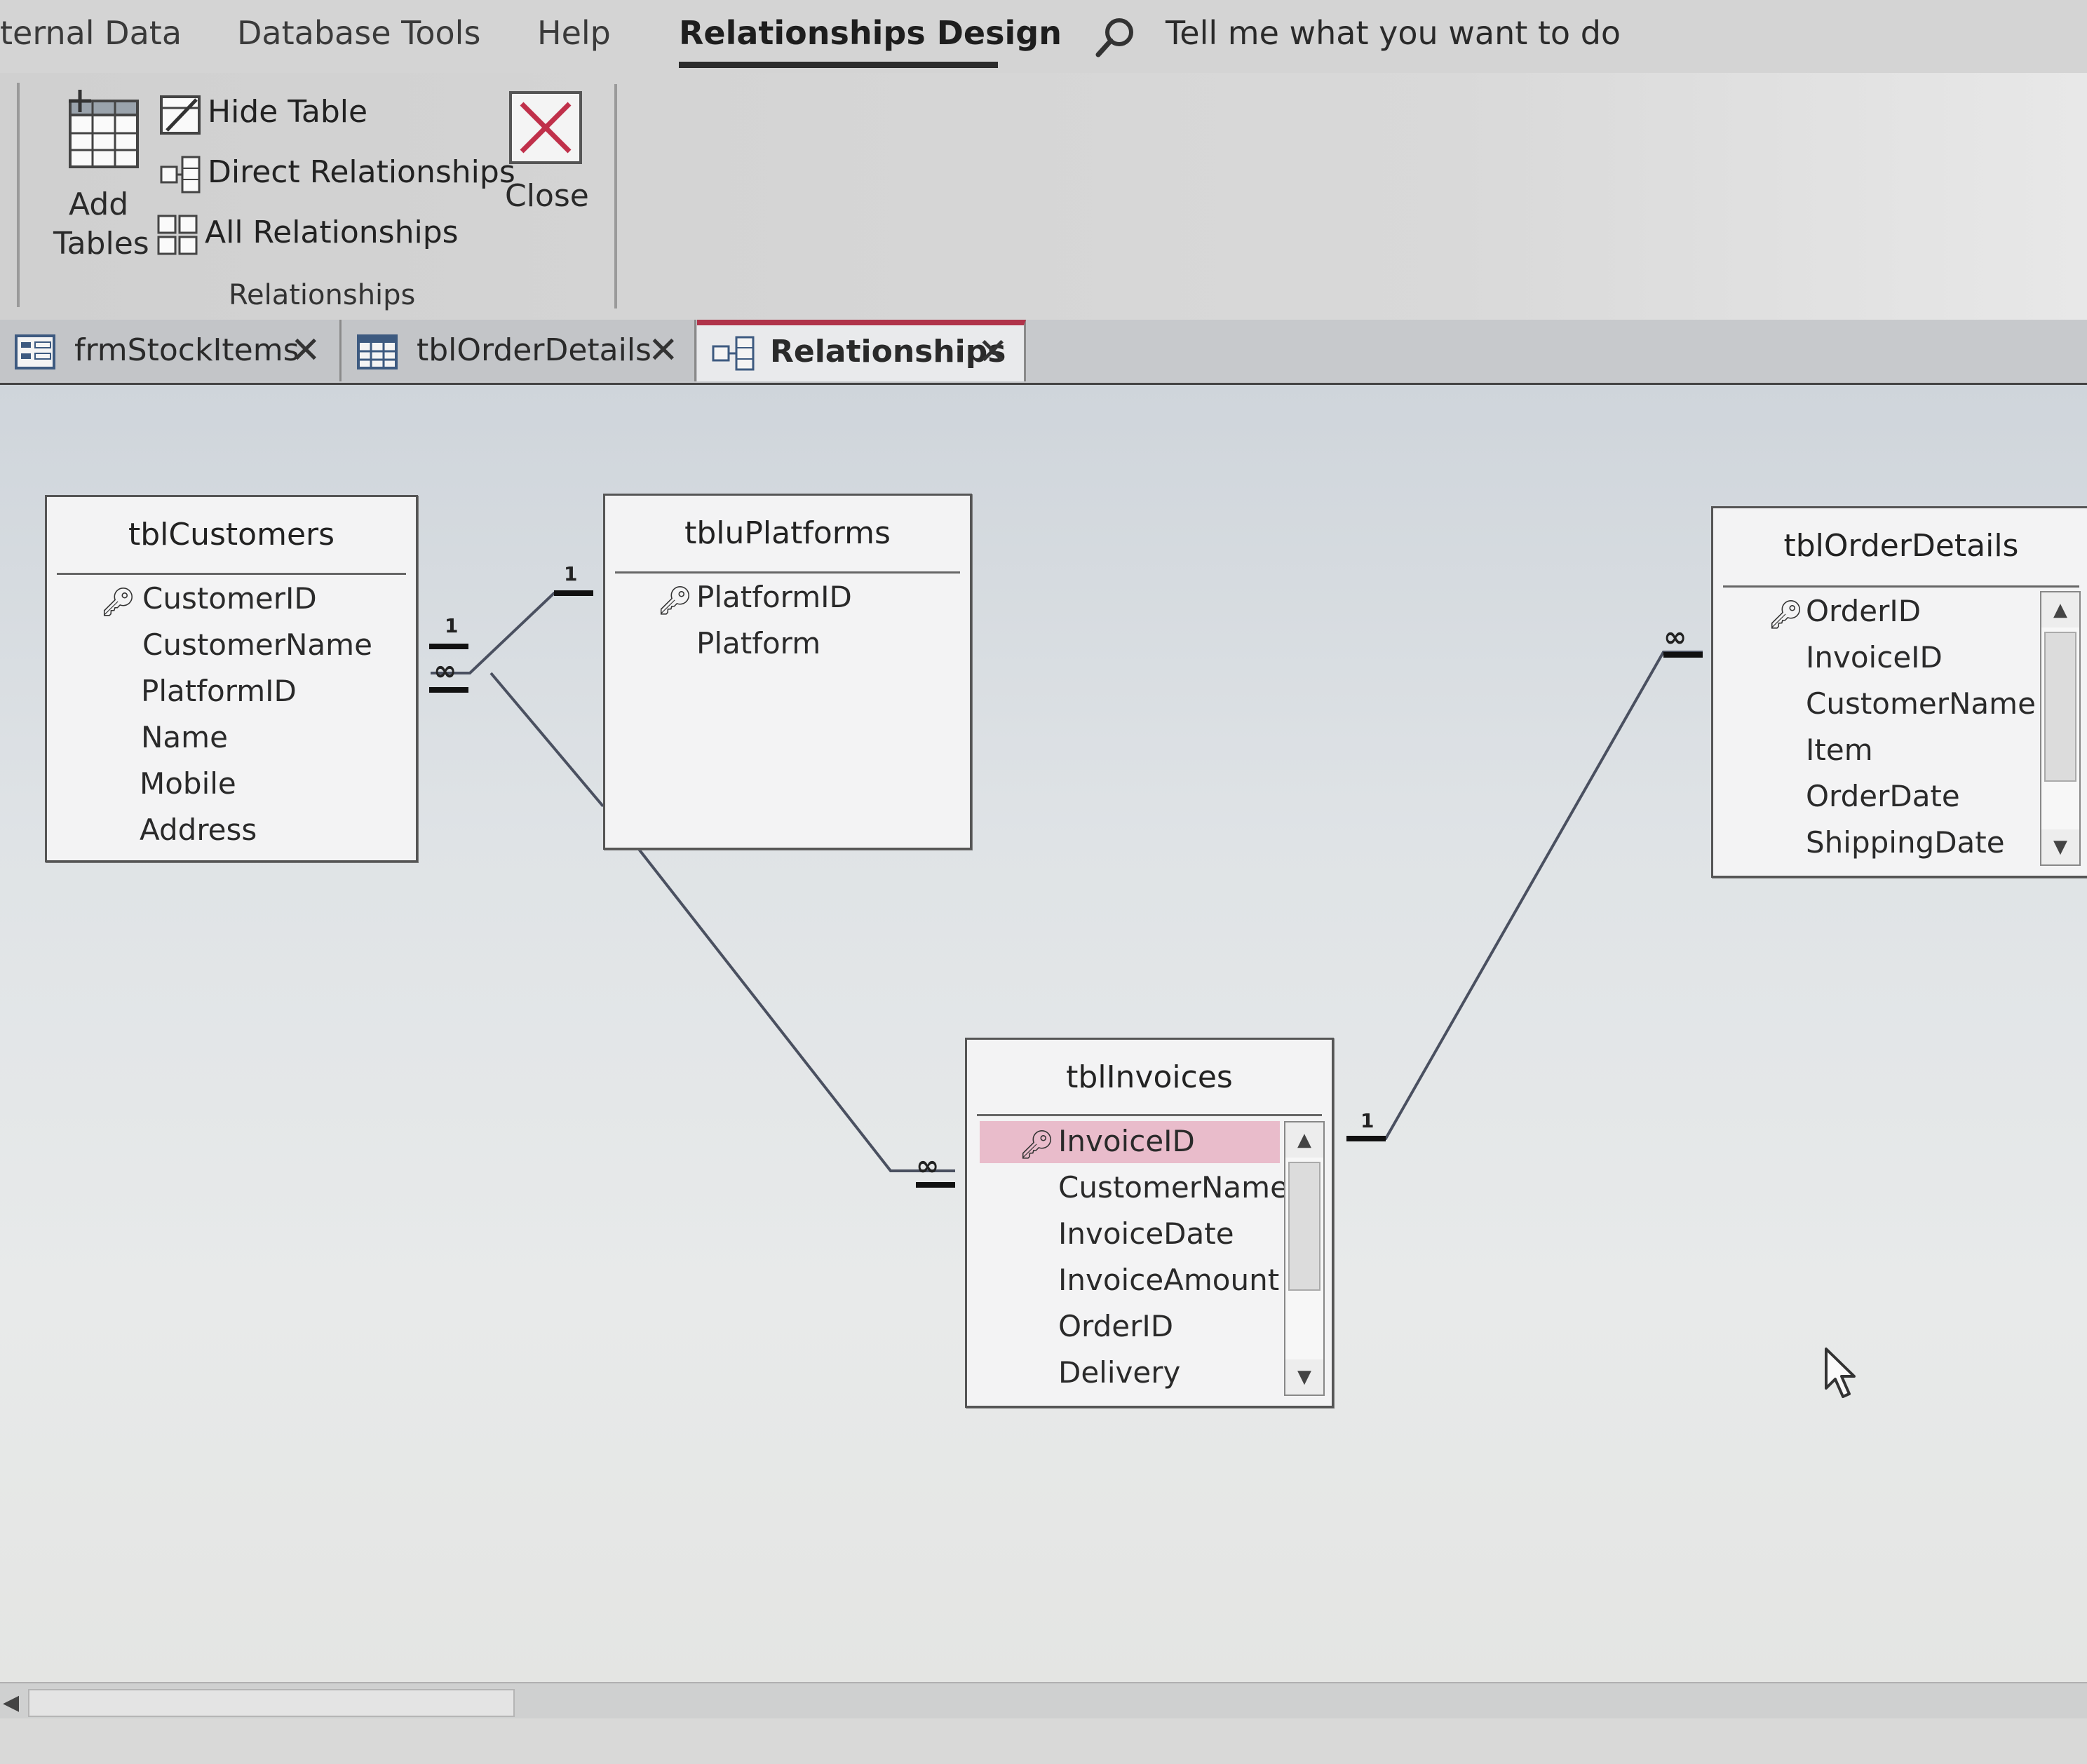 Image resolution: width=2087 pixels, height=1764 pixels. I want to click on table-title: tblInvoices, so click(1149, 1077).